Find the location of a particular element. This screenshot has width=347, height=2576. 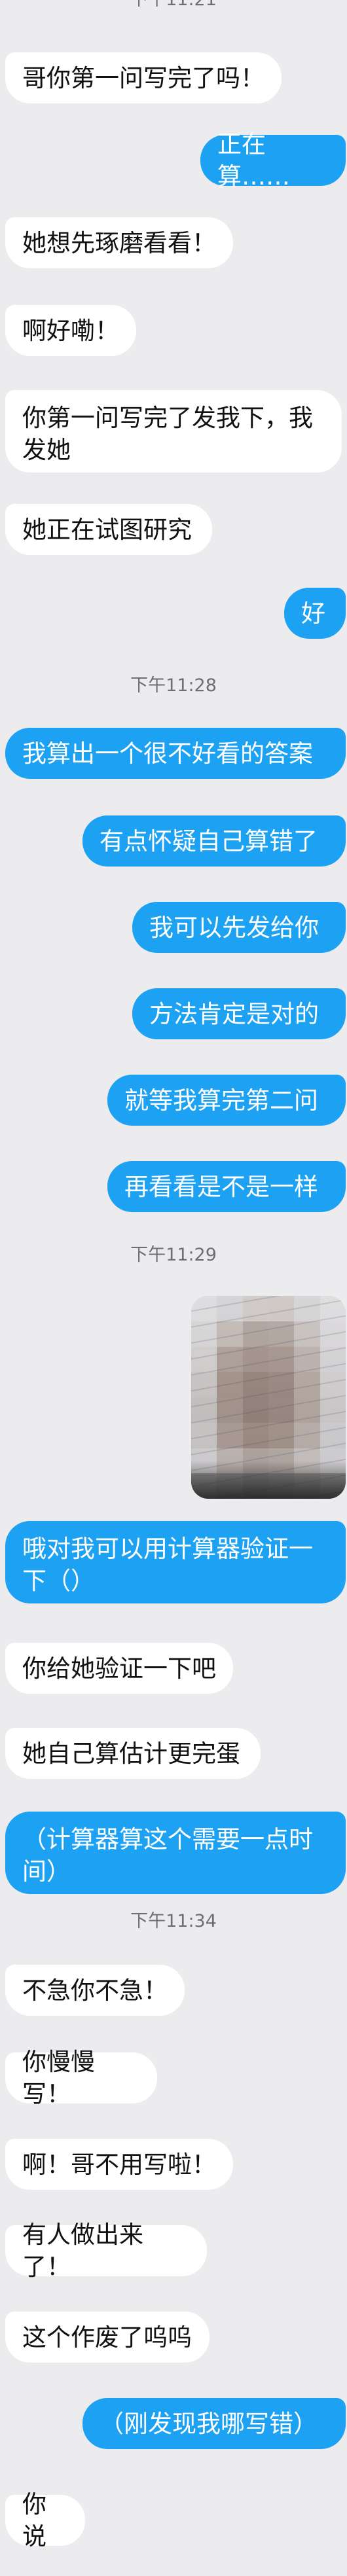

timestamp: 下午11:21 is located at coordinates (173, 6).